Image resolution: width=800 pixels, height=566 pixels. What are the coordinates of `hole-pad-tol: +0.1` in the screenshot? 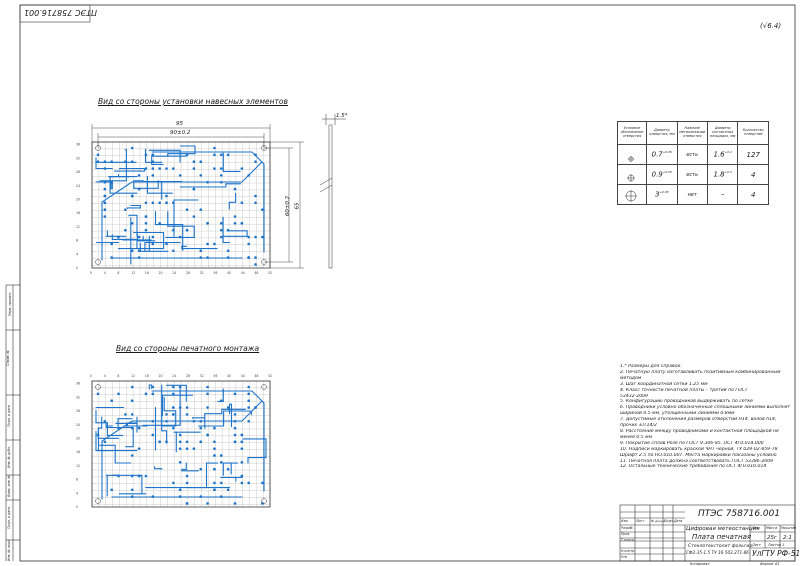 It's located at (728, 152).